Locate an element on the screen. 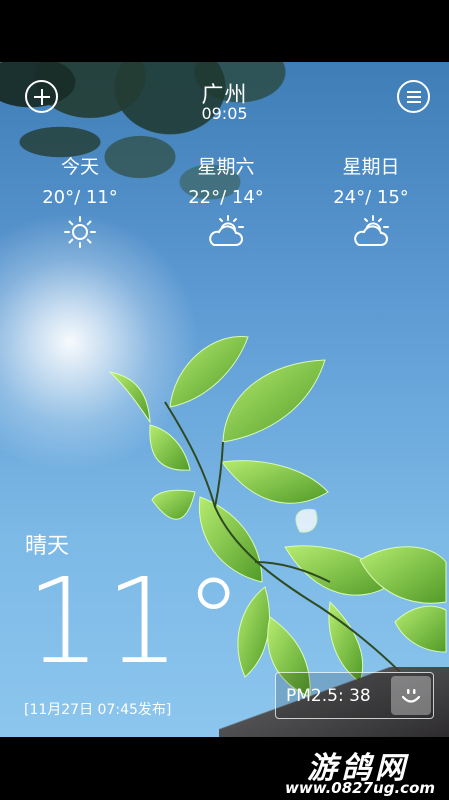 The height and width of the screenshot is (800, 449). menu-icon is located at coordinates (413, 96).